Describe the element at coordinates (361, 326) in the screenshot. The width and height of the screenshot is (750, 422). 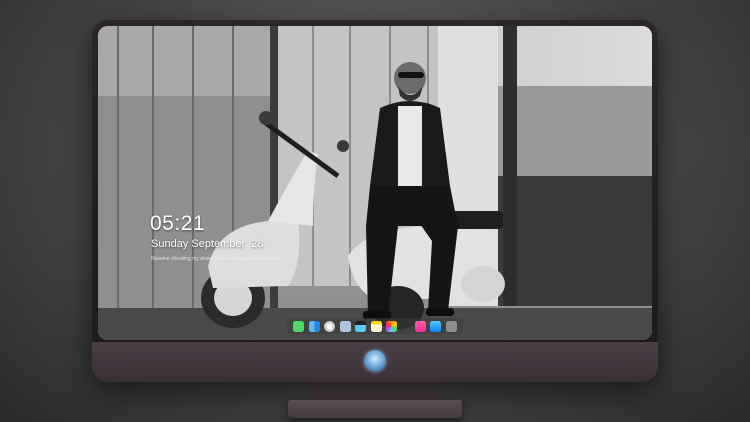
I see `claquette-icon` at that location.